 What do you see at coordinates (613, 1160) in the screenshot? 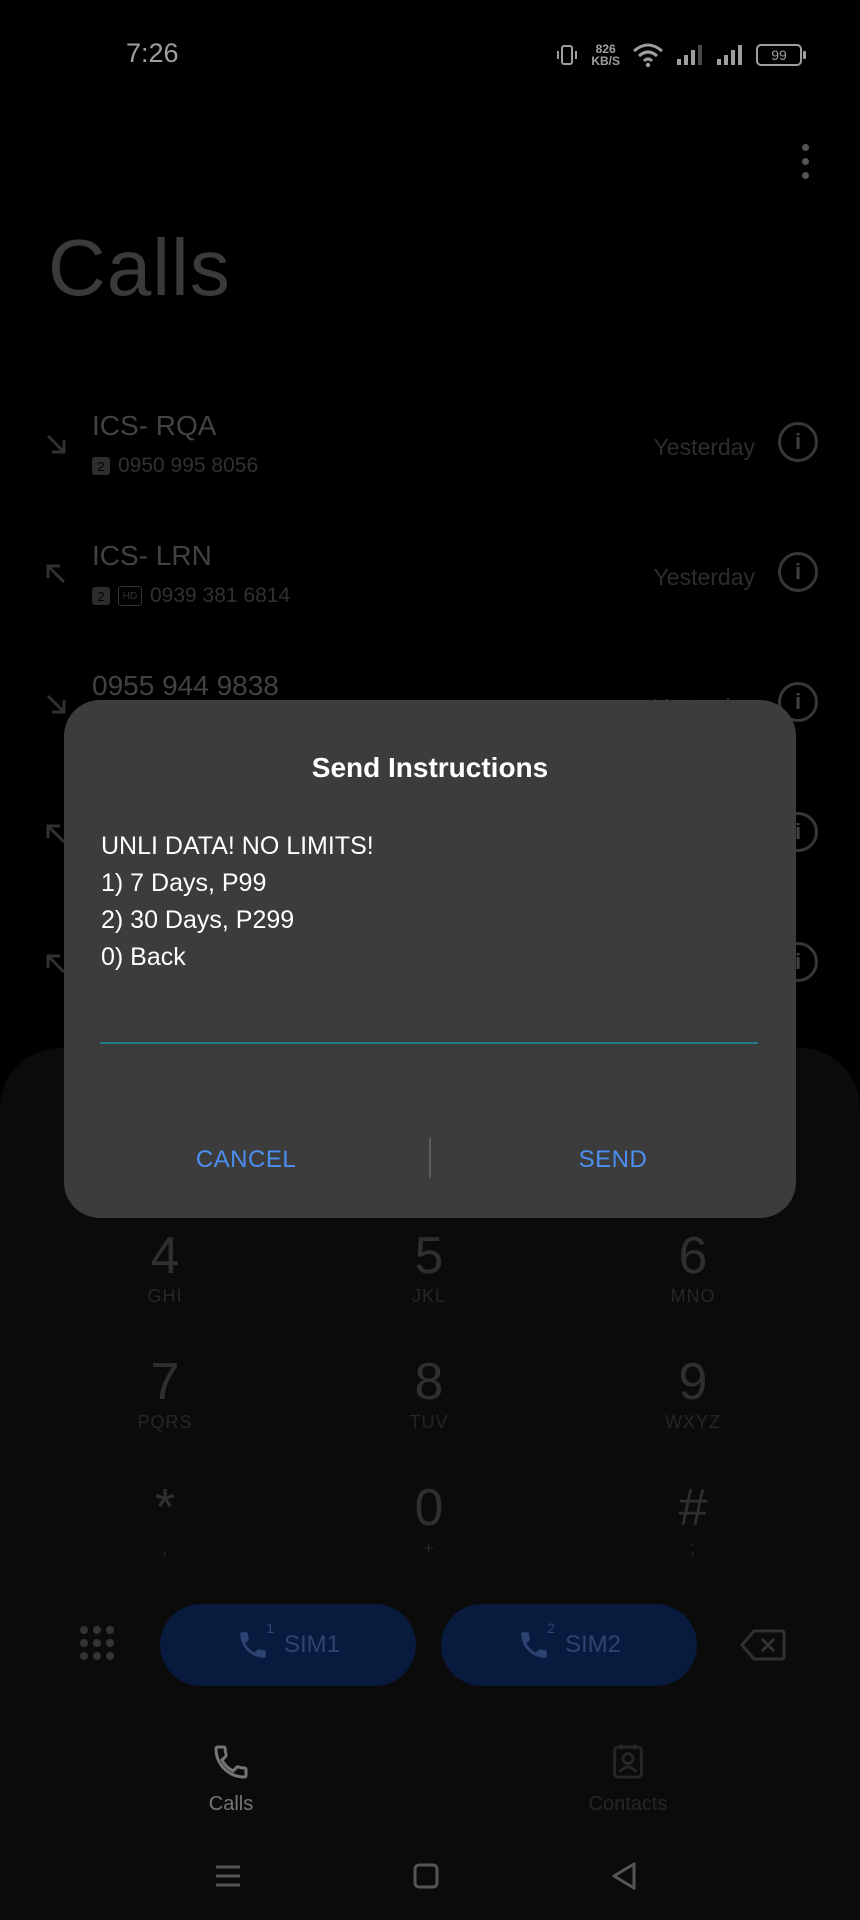
I see `send-button: SEND` at bounding box center [613, 1160].